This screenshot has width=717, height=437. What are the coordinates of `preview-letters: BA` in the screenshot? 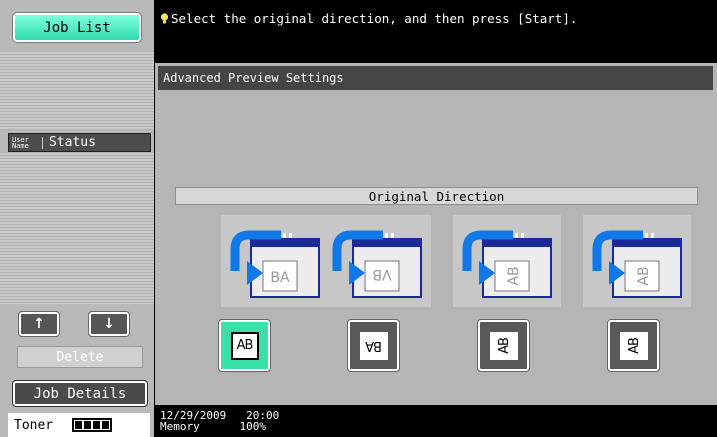 It's located at (280, 278).